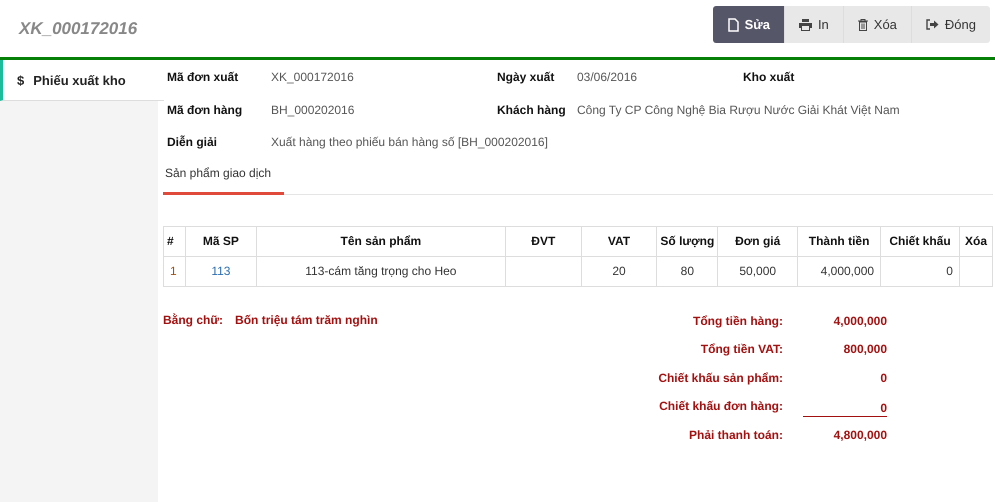 Image resolution: width=995 pixels, height=502 pixels. What do you see at coordinates (306, 320) in the screenshot?
I see `in-words-value: Bốn triệu tám trăm nghìn` at bounding box center [306, 320].